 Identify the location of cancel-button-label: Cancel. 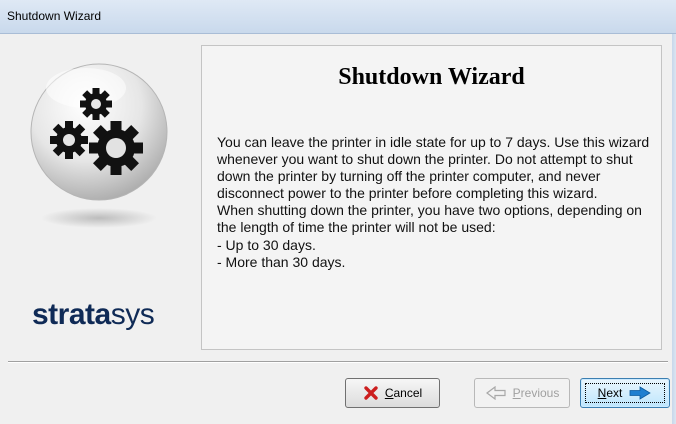
(403, 393).